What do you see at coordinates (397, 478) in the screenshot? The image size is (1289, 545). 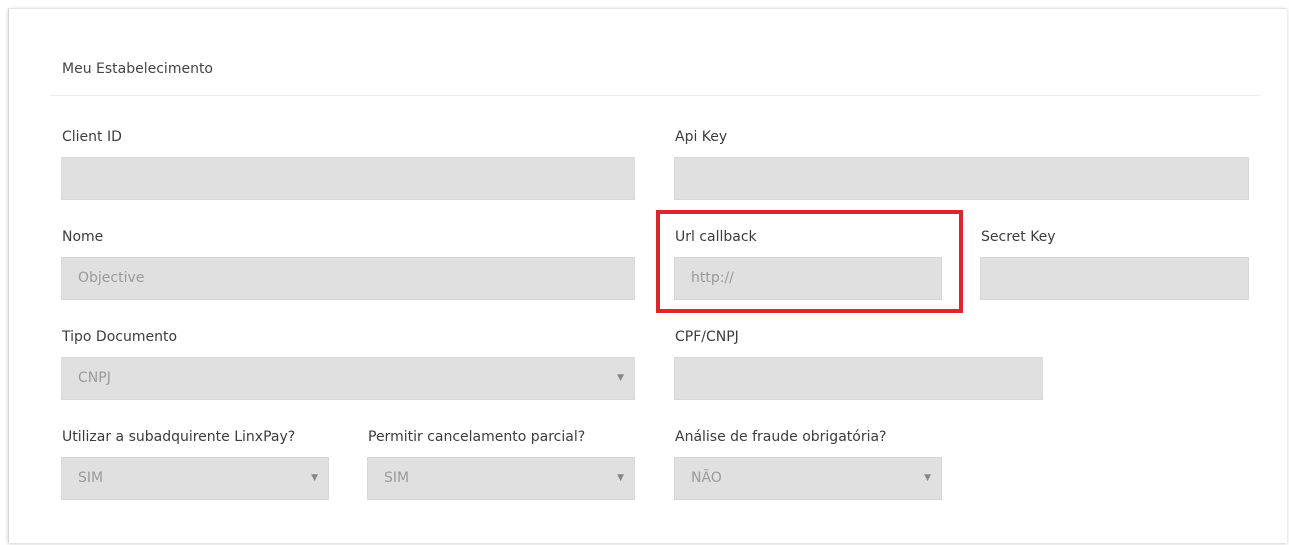 I see `cancelamento-parcial-value: SIM` at bounding box center [397, 478].